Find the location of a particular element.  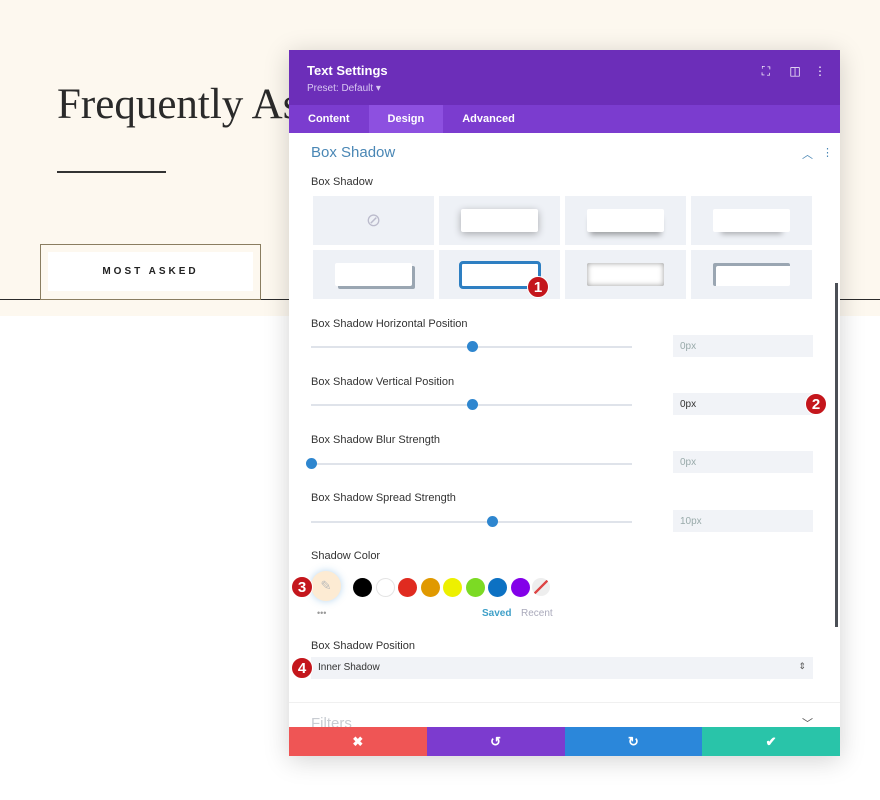

modal-title: Text Settings is located at coordinates (347, 70).